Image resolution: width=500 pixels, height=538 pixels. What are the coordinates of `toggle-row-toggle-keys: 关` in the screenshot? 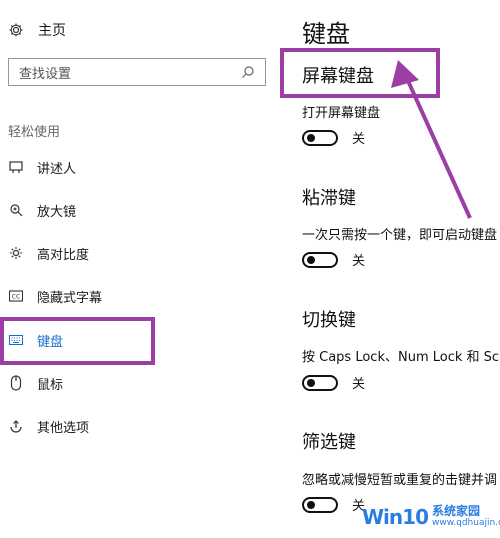 It's located at (333, 382).